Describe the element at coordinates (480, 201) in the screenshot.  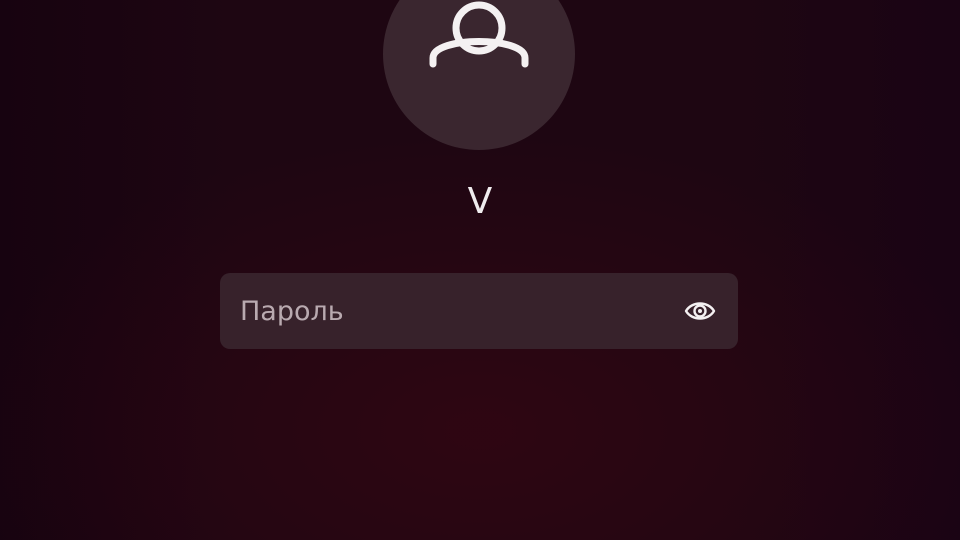
I see `username-label: V` at that location.